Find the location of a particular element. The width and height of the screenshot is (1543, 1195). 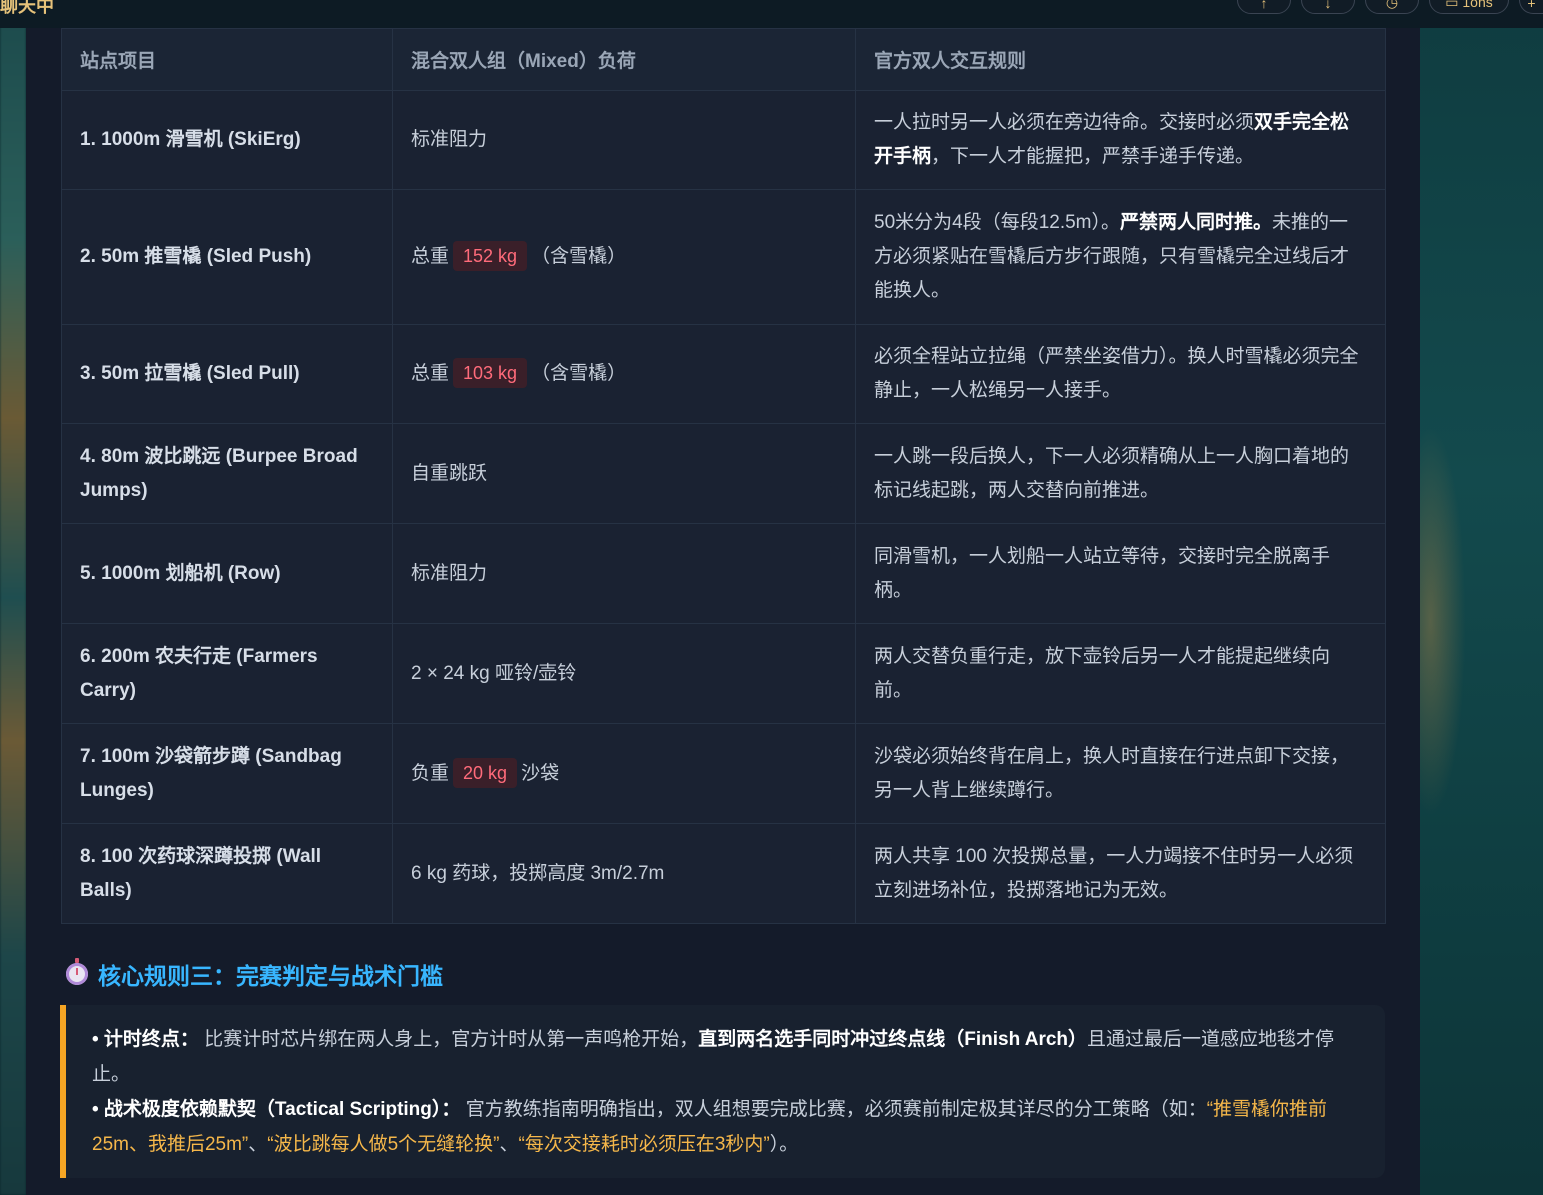

section-title-text: 核心规则三：完赛判定与战术门槛 is located at coordinates (270, 976).